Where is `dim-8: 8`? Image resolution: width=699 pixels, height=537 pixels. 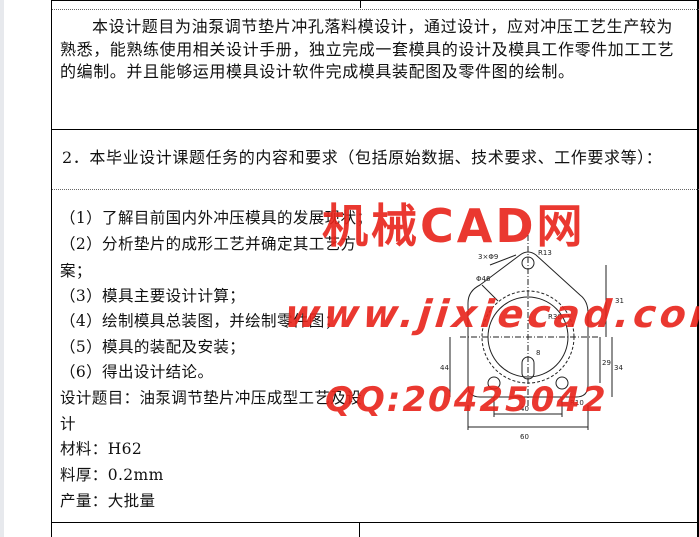 dim-8: 8 is located at coordinates (538, 353).